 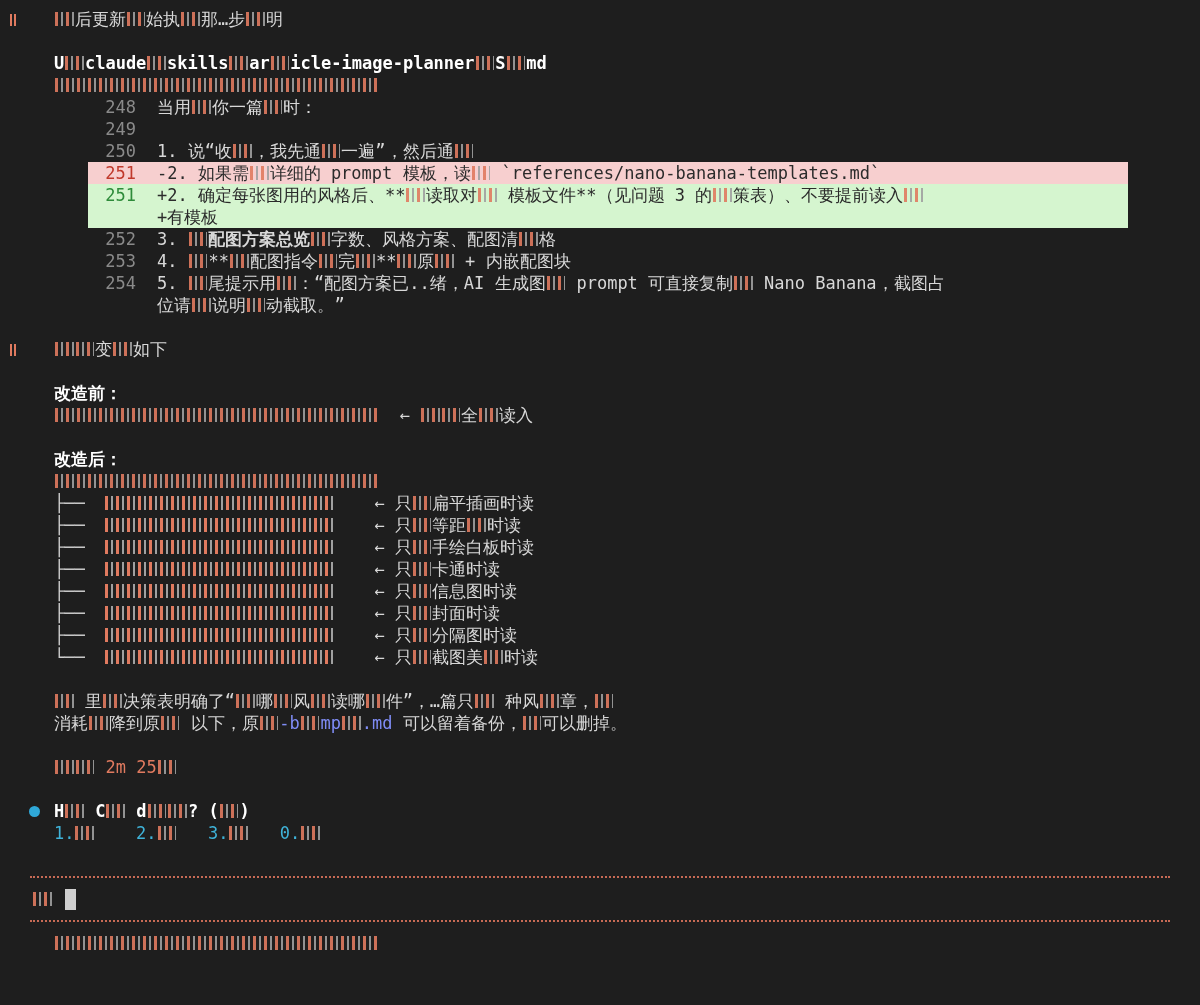 I want to click on terminal-text: 位请, so click(x=174, y=305).